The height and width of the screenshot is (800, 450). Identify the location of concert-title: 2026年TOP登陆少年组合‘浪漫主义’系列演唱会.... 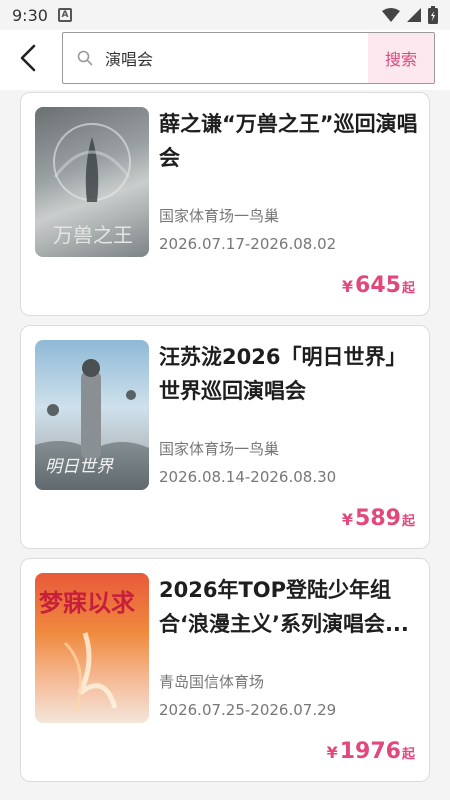
(284, 607).